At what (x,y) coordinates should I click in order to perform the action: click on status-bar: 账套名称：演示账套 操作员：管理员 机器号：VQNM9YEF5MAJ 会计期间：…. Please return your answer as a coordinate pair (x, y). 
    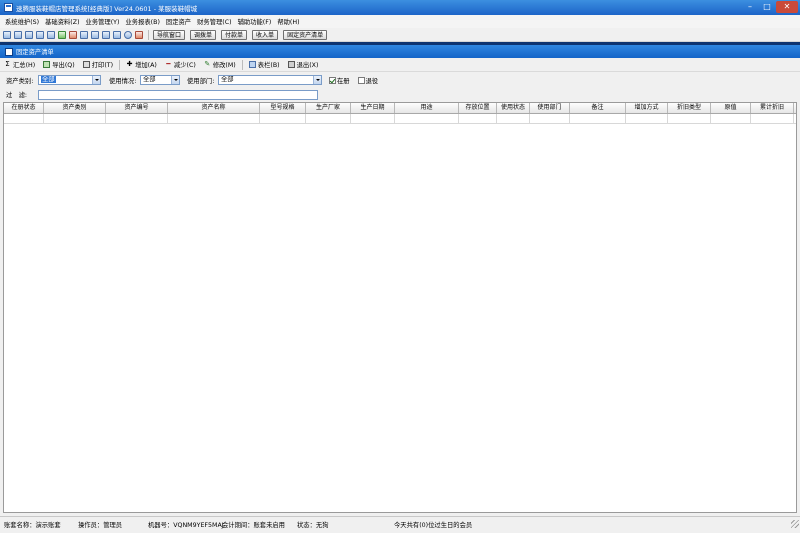
    Looking at the image, I should click on (400, 523).